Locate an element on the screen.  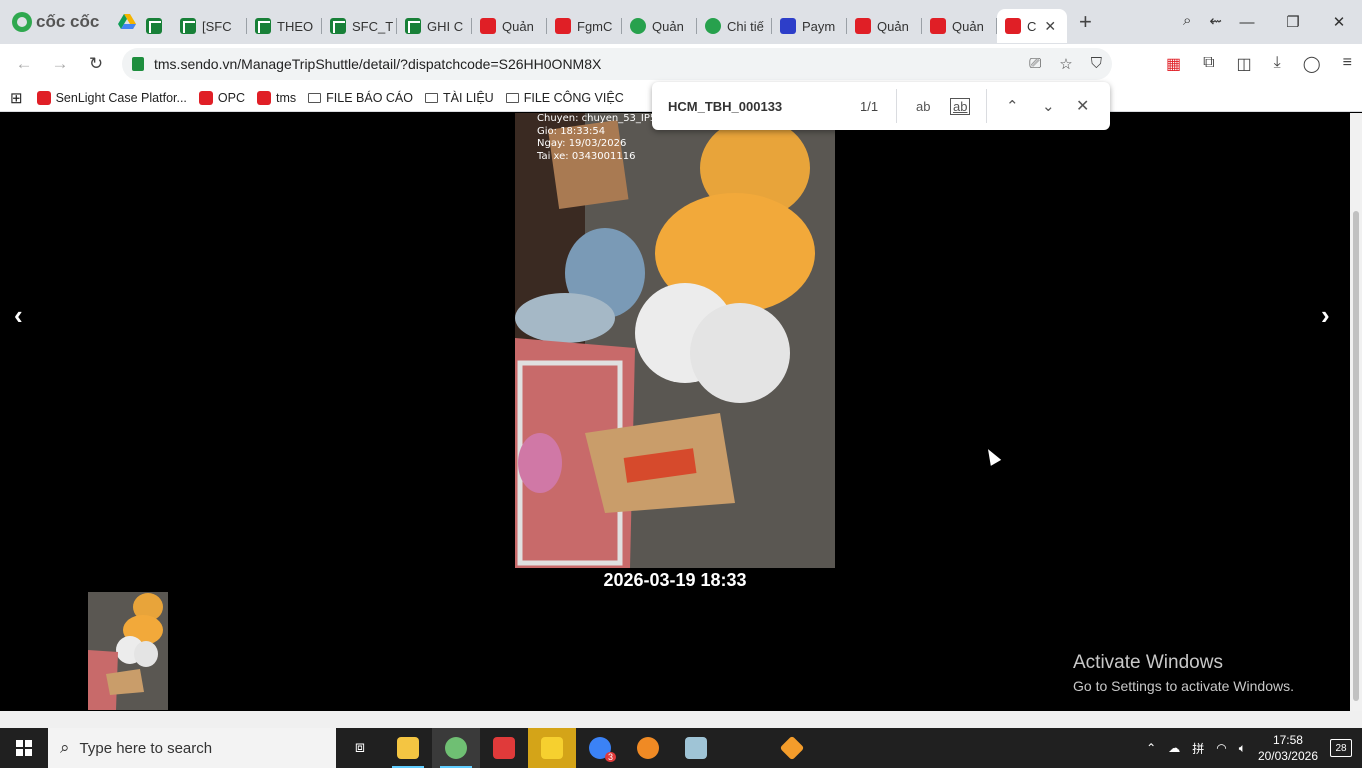
taskbar-app-notes is located at coordinates (696, 748).